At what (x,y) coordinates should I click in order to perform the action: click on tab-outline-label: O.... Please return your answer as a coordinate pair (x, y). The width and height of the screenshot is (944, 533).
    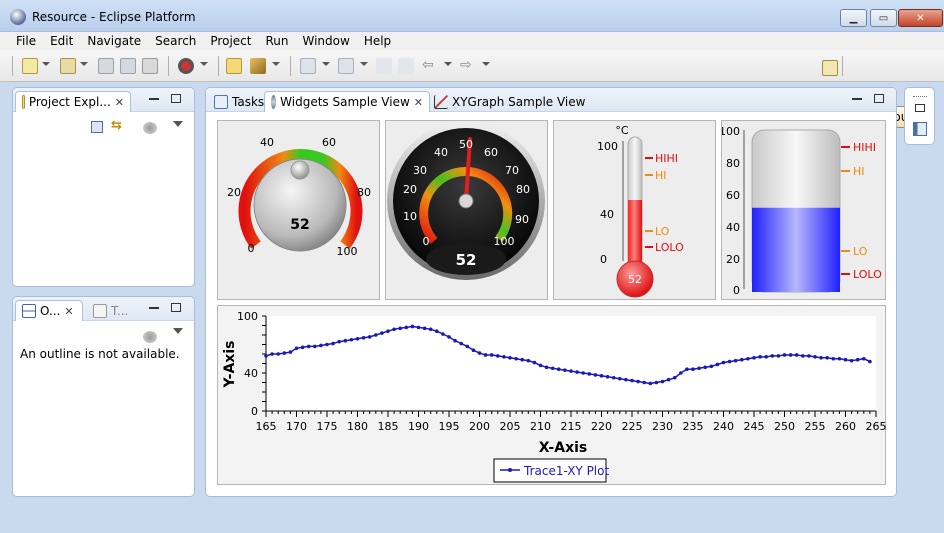
    Looking at the image, I should click on (50, 311).